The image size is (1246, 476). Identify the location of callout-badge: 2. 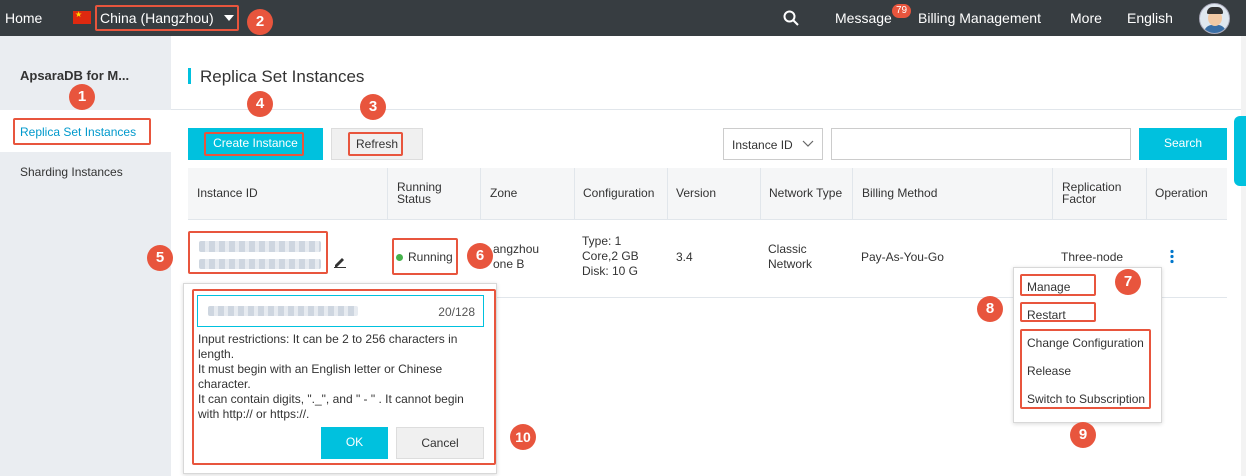
(260, 22).